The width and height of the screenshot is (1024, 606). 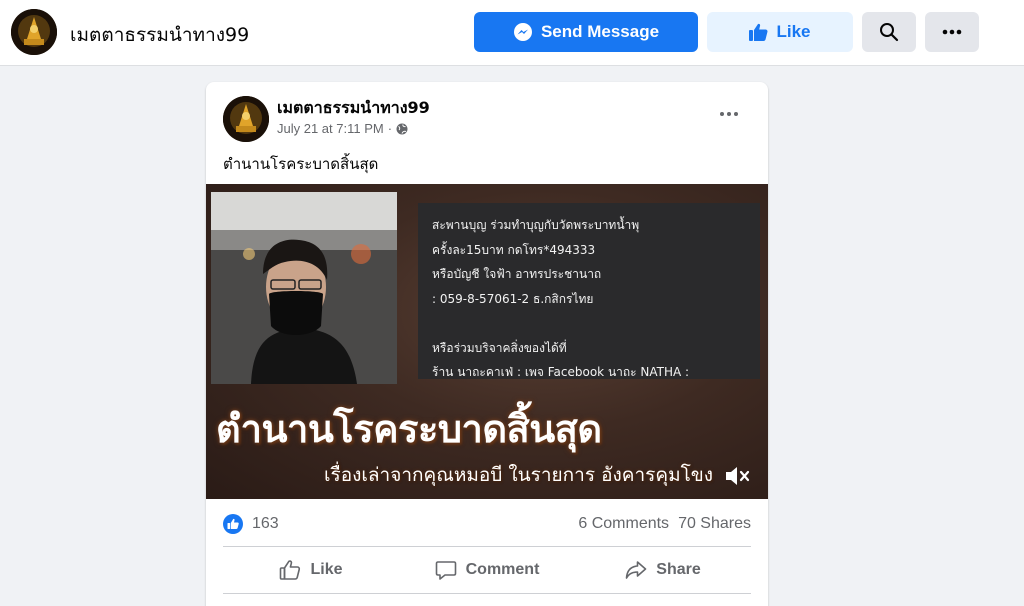 What do you see at coordinates (517, 274) in the screenshot?
I see `info-line: หรือบัญชี ใจฟ้า อาทรประชานาถ` at bounding box center [517, 274].